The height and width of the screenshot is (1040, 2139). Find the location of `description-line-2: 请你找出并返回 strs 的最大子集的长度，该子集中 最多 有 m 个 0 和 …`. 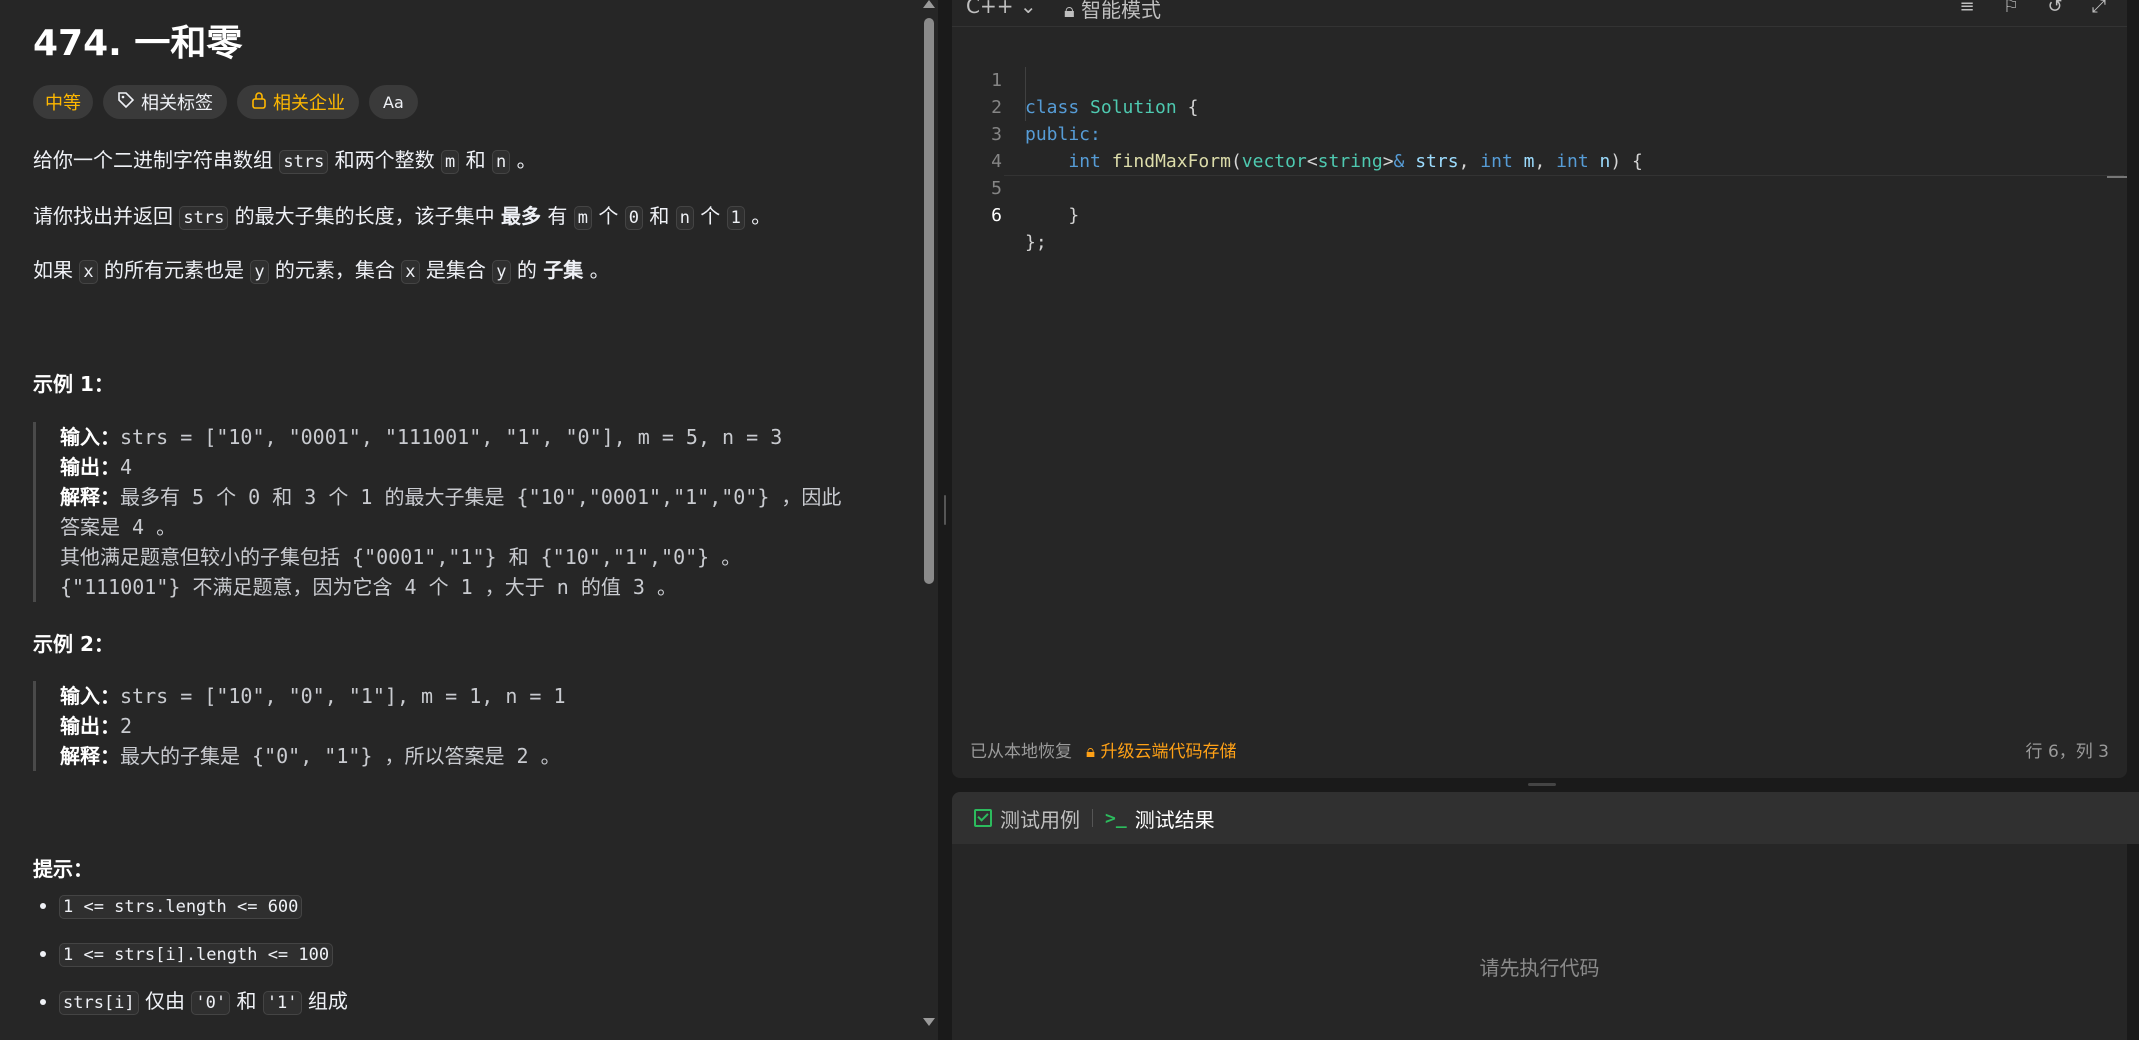

description-line-2: 请你找出并返回 strs 的最大子集的长度，该子集中 最多 有 m 个 0 和 … is located at coordinates (402, 217).